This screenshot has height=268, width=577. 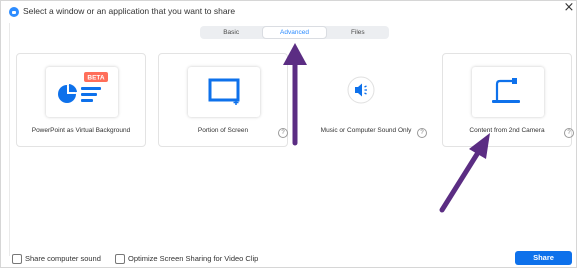 What do you see at coordinates (231, 32) in the screenshot?
I see `tab-basic: Basic` at bounding box center [231, 32].